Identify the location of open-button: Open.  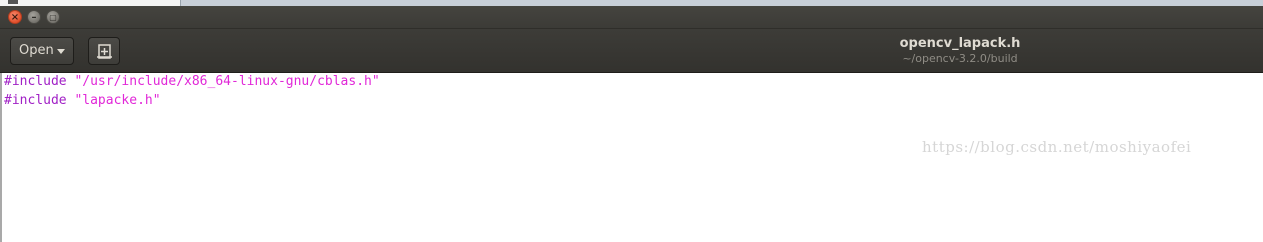
(42, 51).